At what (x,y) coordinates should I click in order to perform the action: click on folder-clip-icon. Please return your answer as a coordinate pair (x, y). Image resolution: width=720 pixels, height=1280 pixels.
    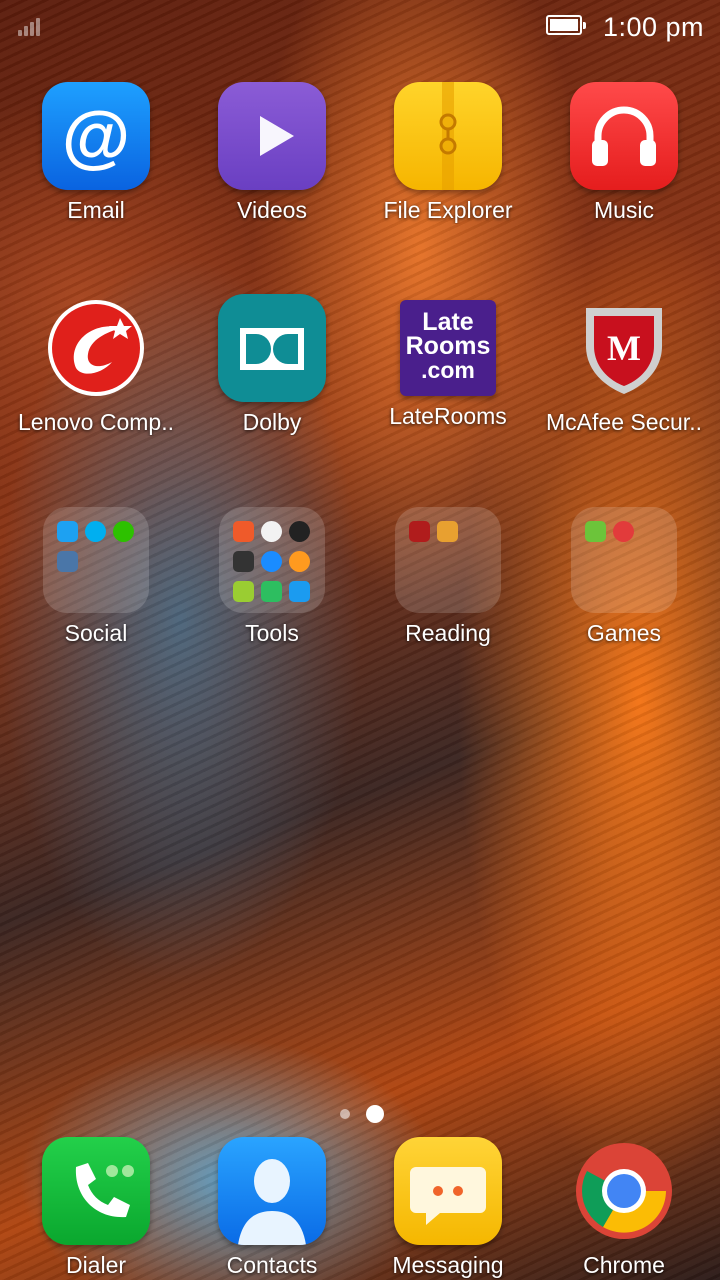
    Looking at the image, I should click on (448, 136).